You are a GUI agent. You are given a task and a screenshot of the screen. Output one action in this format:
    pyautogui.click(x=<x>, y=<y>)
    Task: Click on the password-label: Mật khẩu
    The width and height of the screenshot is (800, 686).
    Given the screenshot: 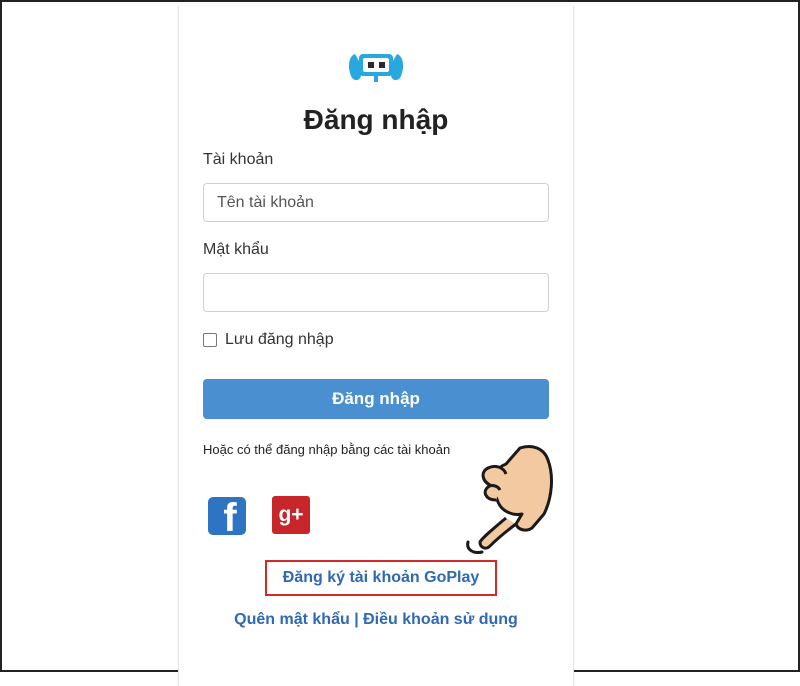 What is the action you would take?
    pyautogui.click(x=236, y=249)
    